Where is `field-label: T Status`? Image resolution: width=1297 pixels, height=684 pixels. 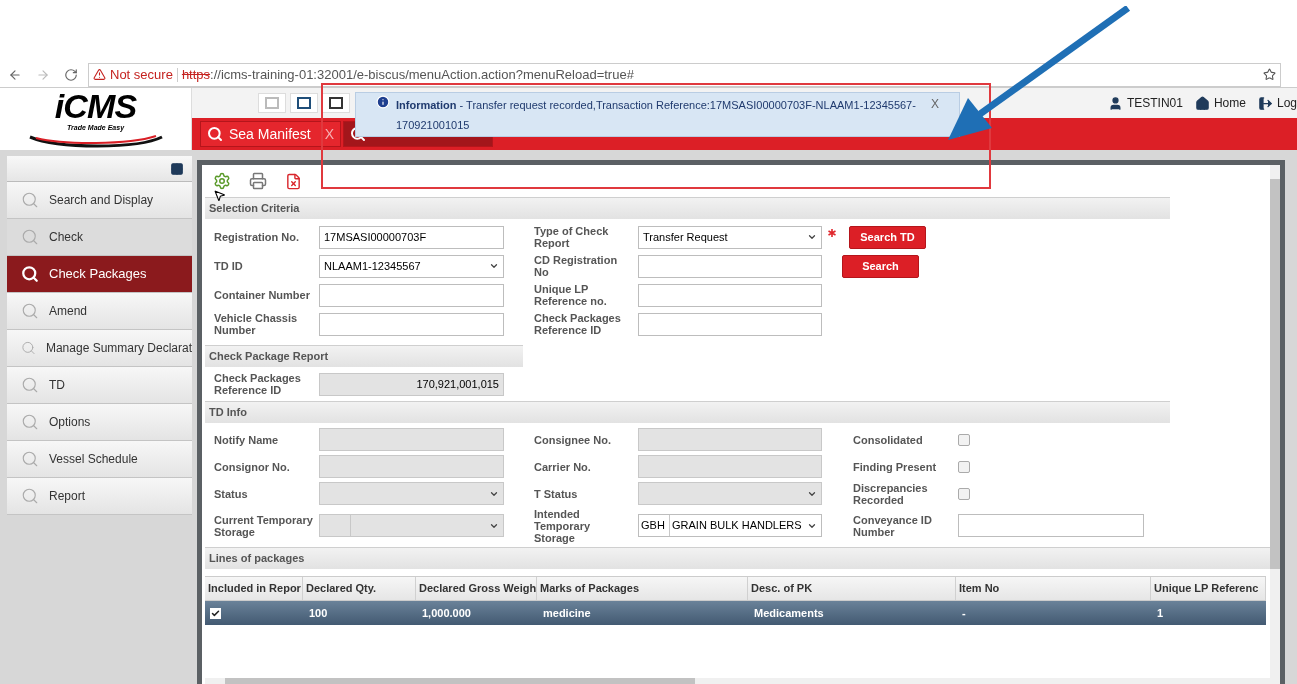 field-label: T Status is located at coordinates (556, 493).